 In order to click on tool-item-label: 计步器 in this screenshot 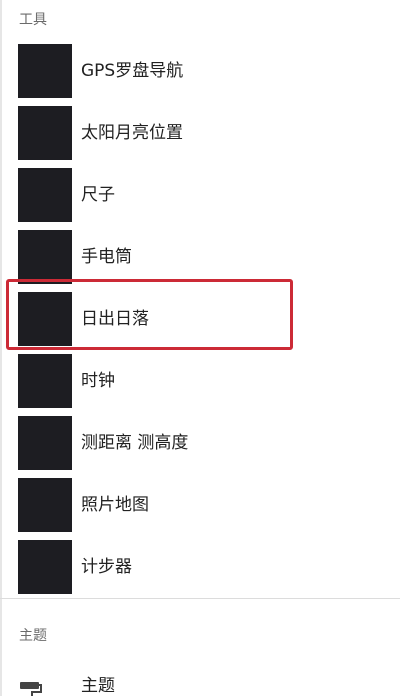, I will do `click(106, 567)`.